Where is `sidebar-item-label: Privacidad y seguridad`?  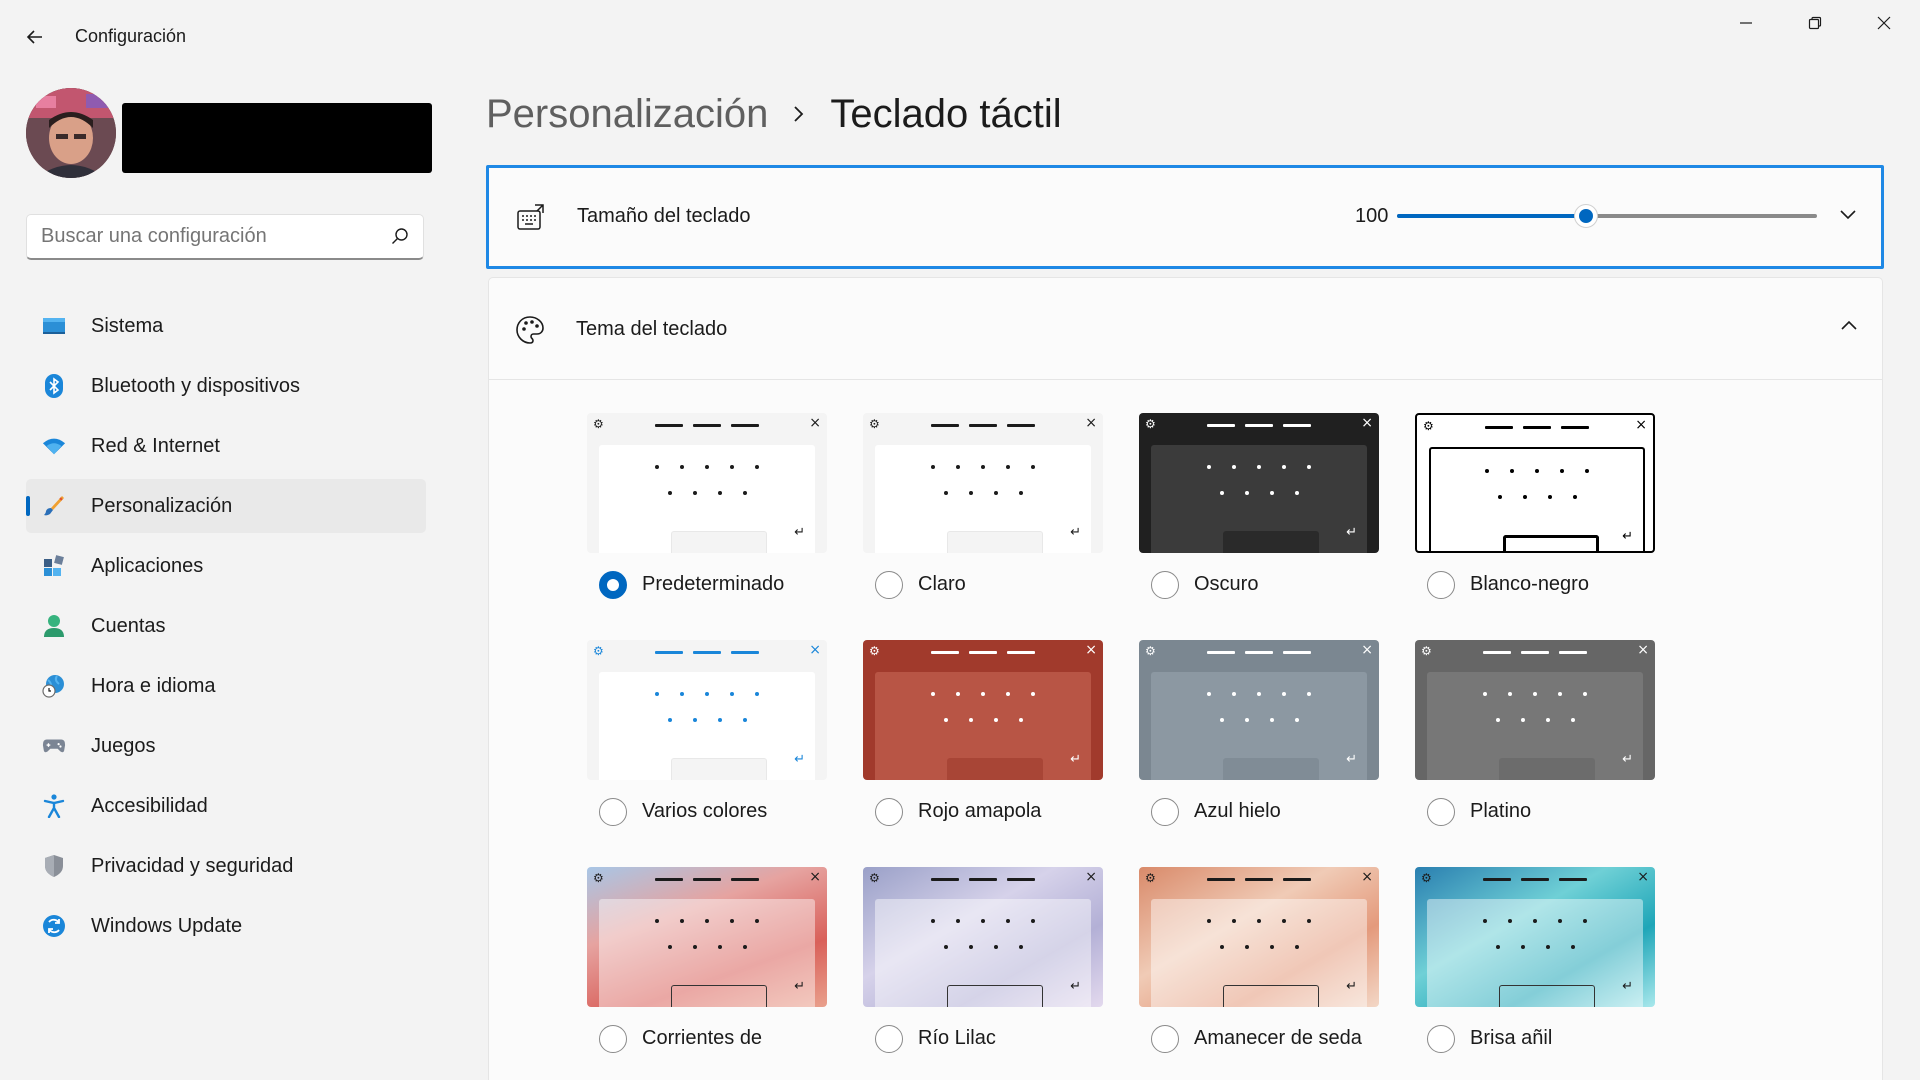
sidebar-item-label: Privacidad y seguridad is located at coordinates (192, 865).